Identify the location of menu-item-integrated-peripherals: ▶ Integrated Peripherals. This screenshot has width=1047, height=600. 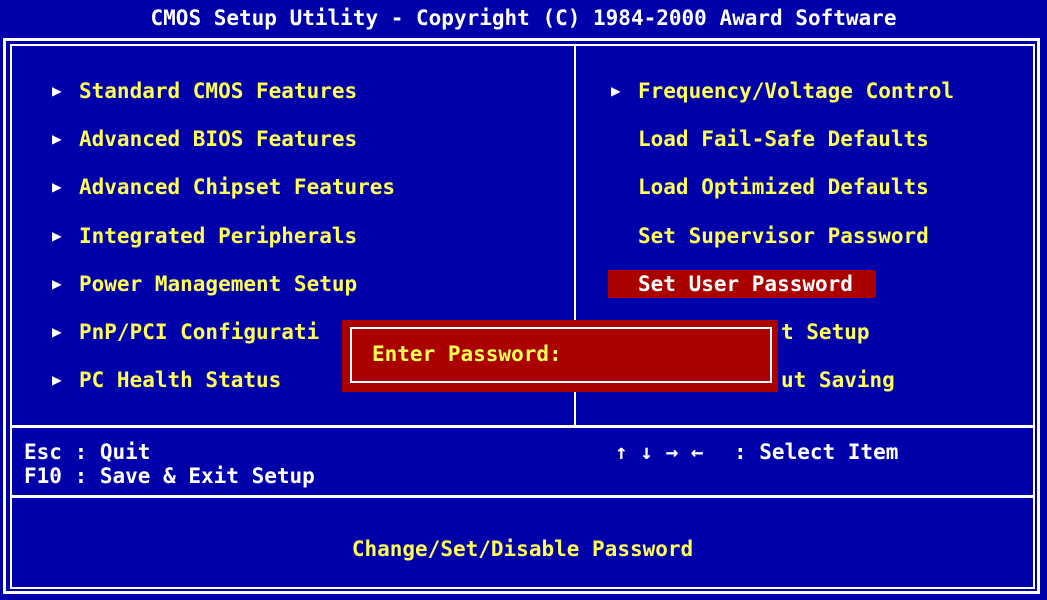
(204, 236).